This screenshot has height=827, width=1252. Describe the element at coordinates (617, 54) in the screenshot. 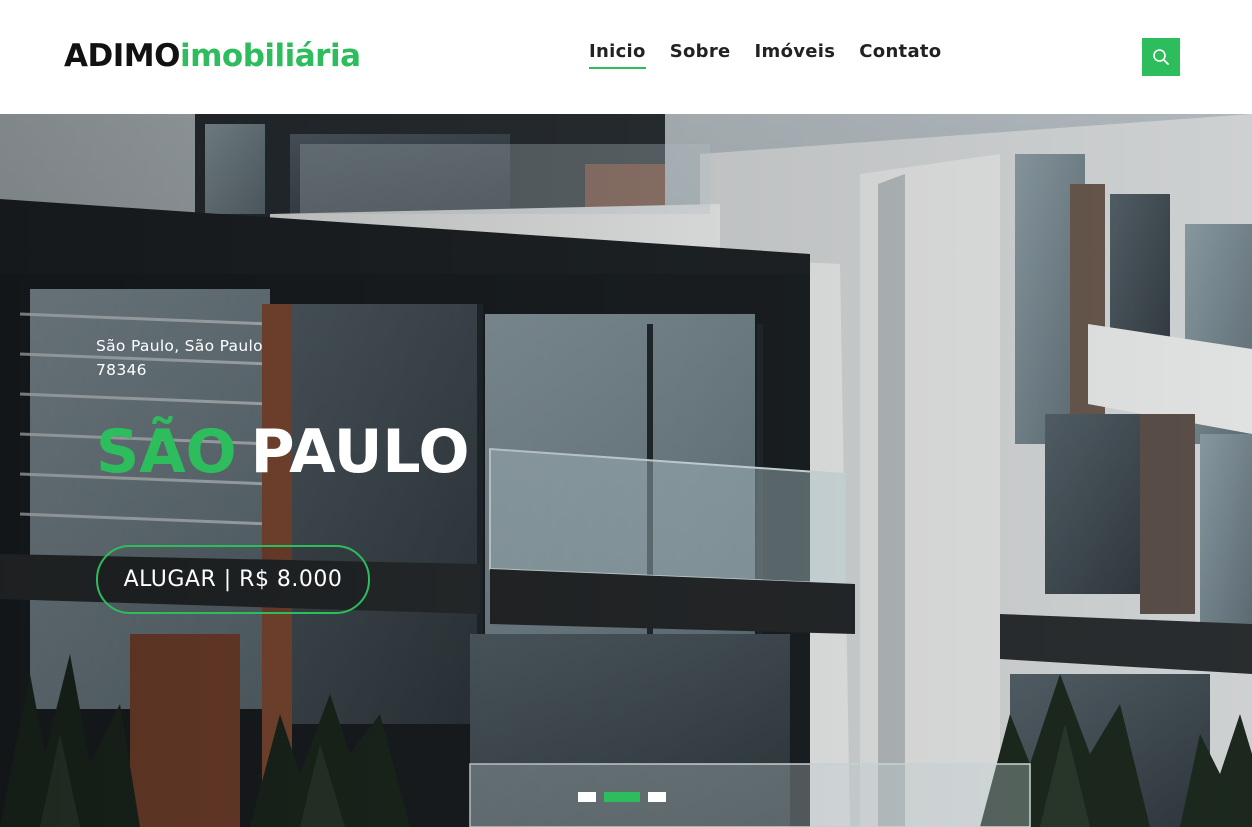

I see `nav-item-inicio: Inicio` at that location.